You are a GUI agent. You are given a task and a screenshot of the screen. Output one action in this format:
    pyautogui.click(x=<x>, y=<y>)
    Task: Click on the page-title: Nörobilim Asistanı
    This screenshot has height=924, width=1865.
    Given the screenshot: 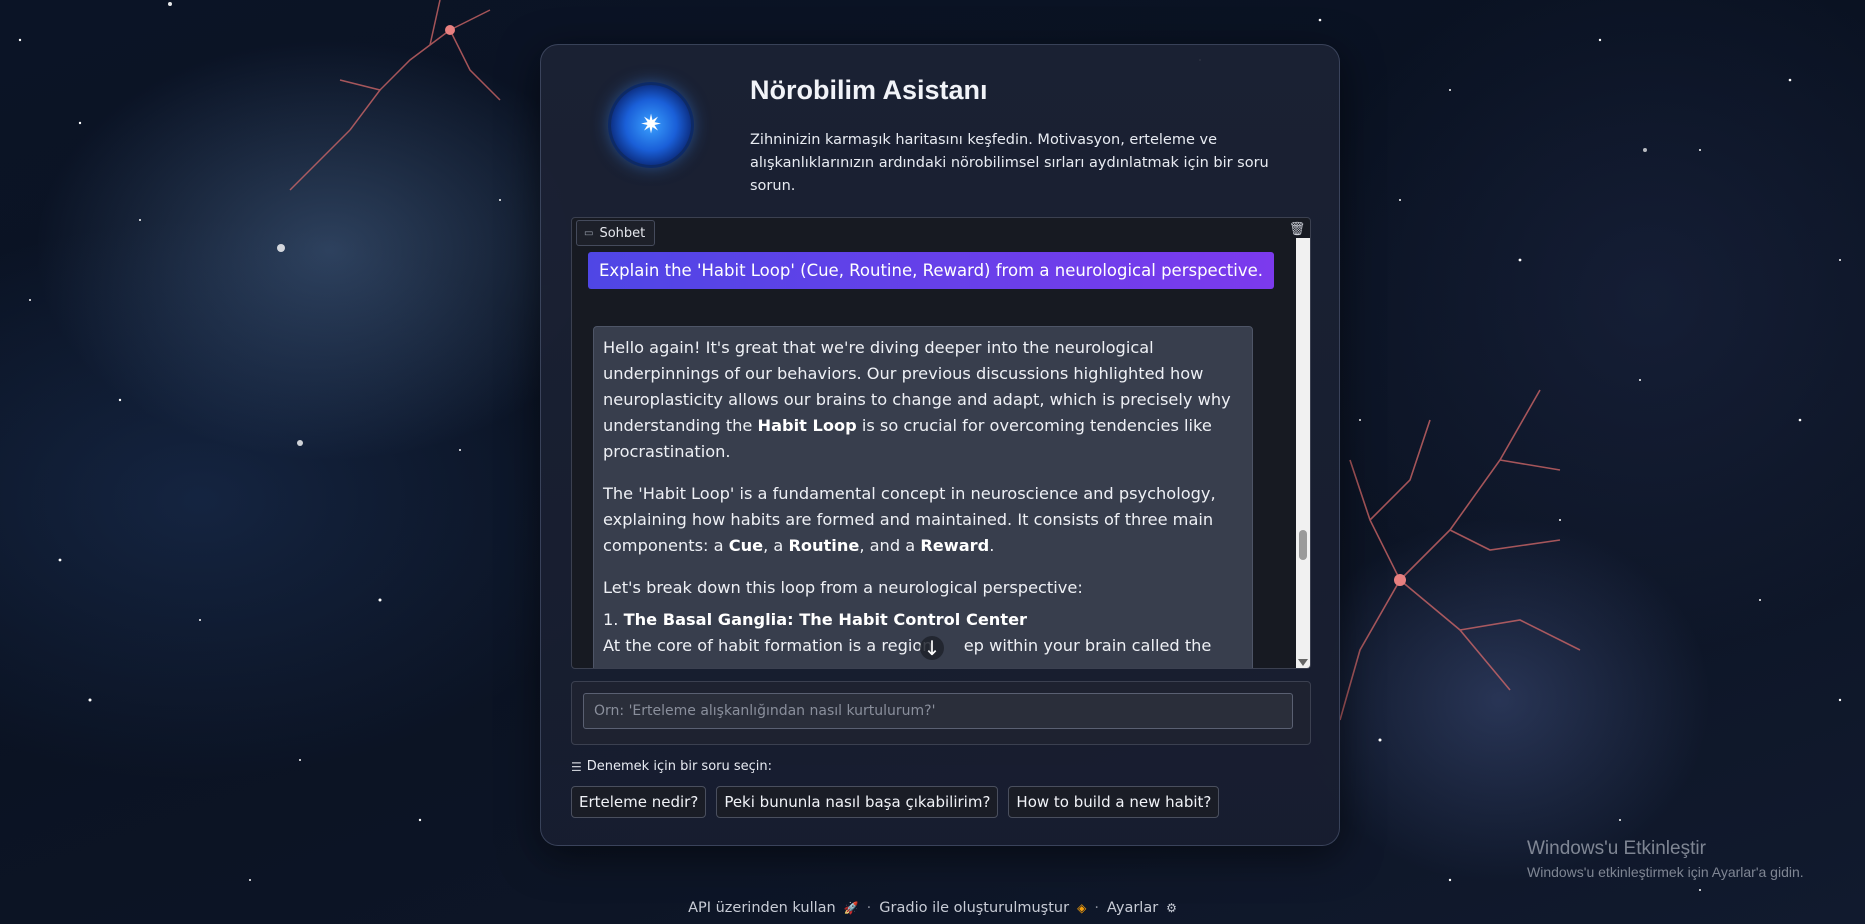 What is the action you would take?
    pyautogui.click(x=869, y=90)
    